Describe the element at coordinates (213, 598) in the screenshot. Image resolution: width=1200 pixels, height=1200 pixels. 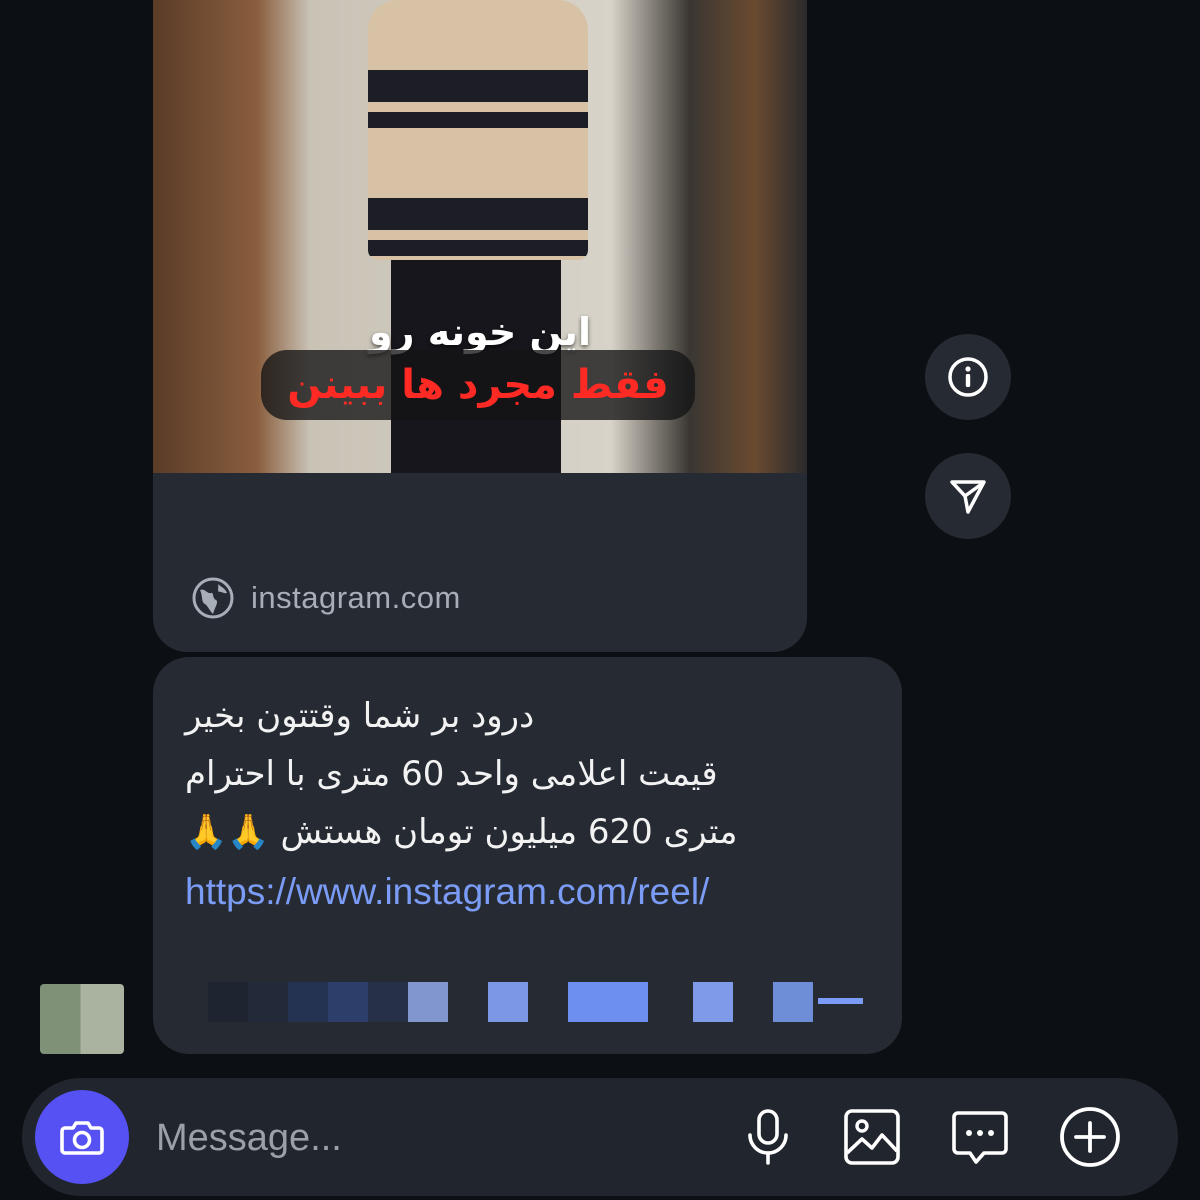
I see `globe-icon` at that location.